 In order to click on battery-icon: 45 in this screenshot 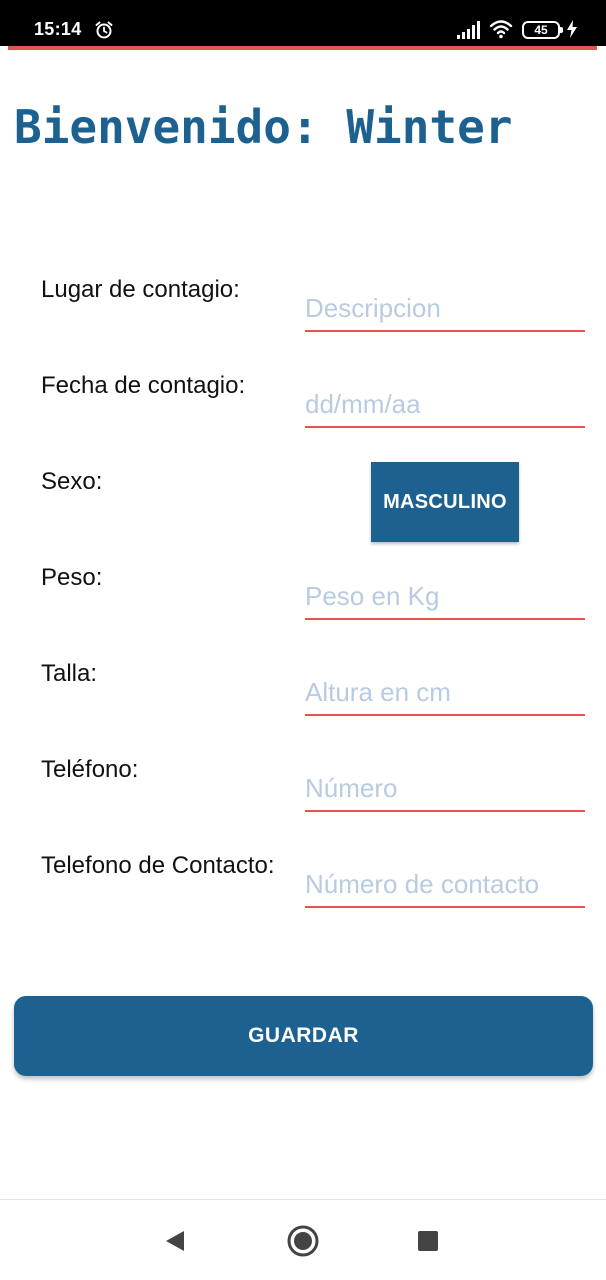, I will do `click(542, 30)`.